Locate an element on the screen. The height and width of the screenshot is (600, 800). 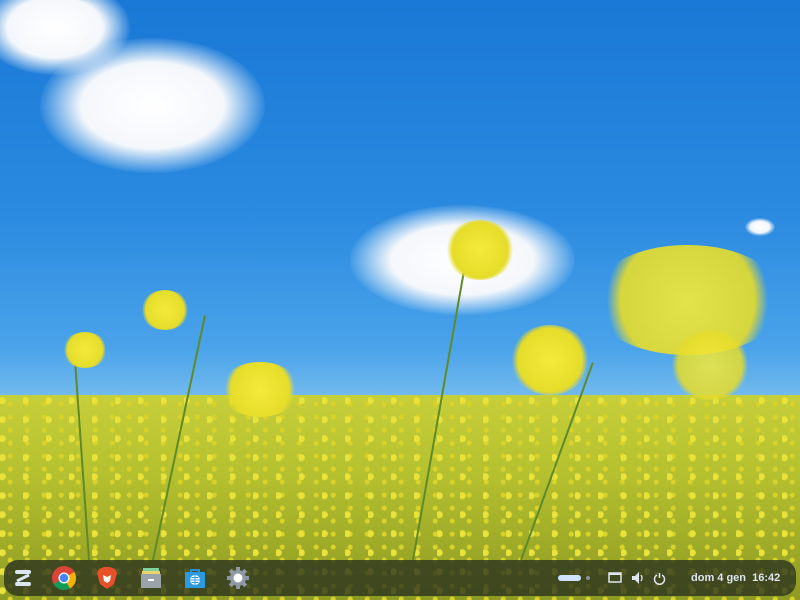
workspace-dot is located at coordinates (588, 578).